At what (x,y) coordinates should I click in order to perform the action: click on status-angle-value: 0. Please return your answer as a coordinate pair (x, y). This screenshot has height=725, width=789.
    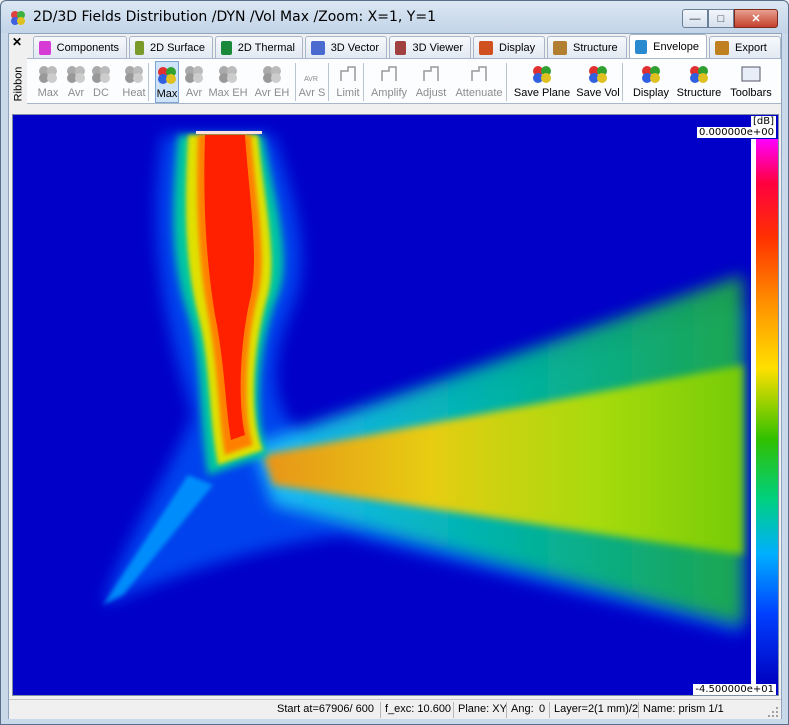
    Looking at the image, I should click on (542, 709).